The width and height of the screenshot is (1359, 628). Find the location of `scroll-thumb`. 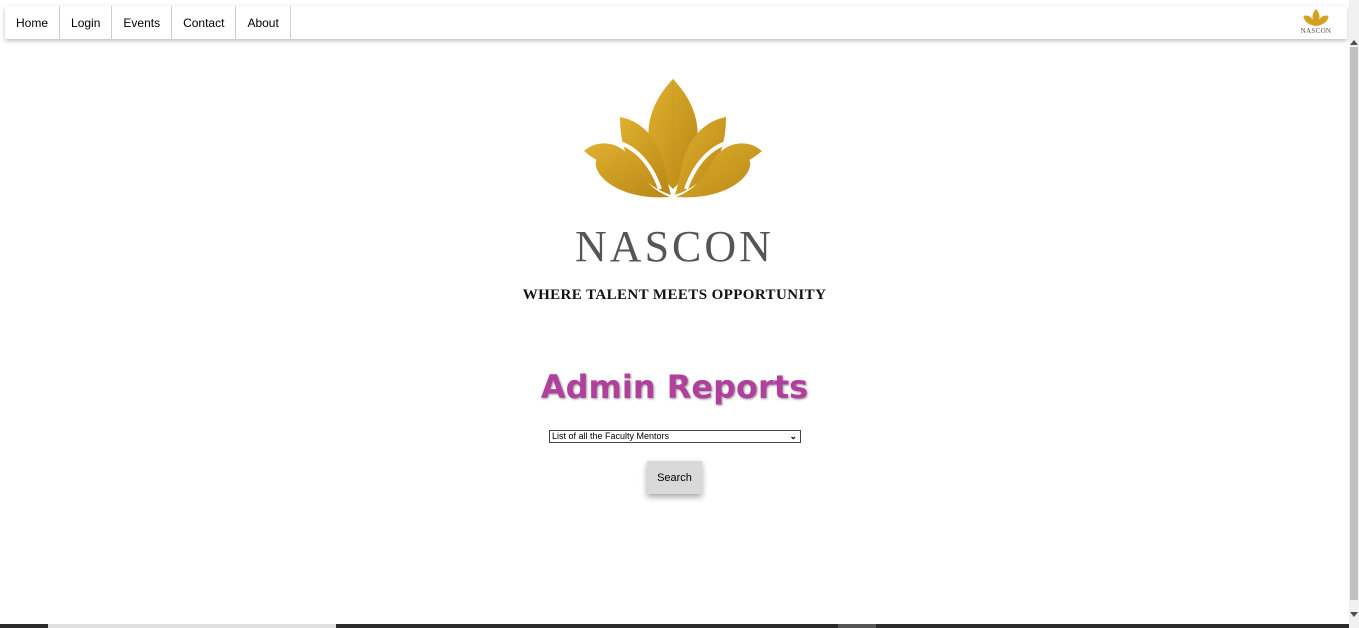

scroll-thumb is located at coordinates (1354, 323).